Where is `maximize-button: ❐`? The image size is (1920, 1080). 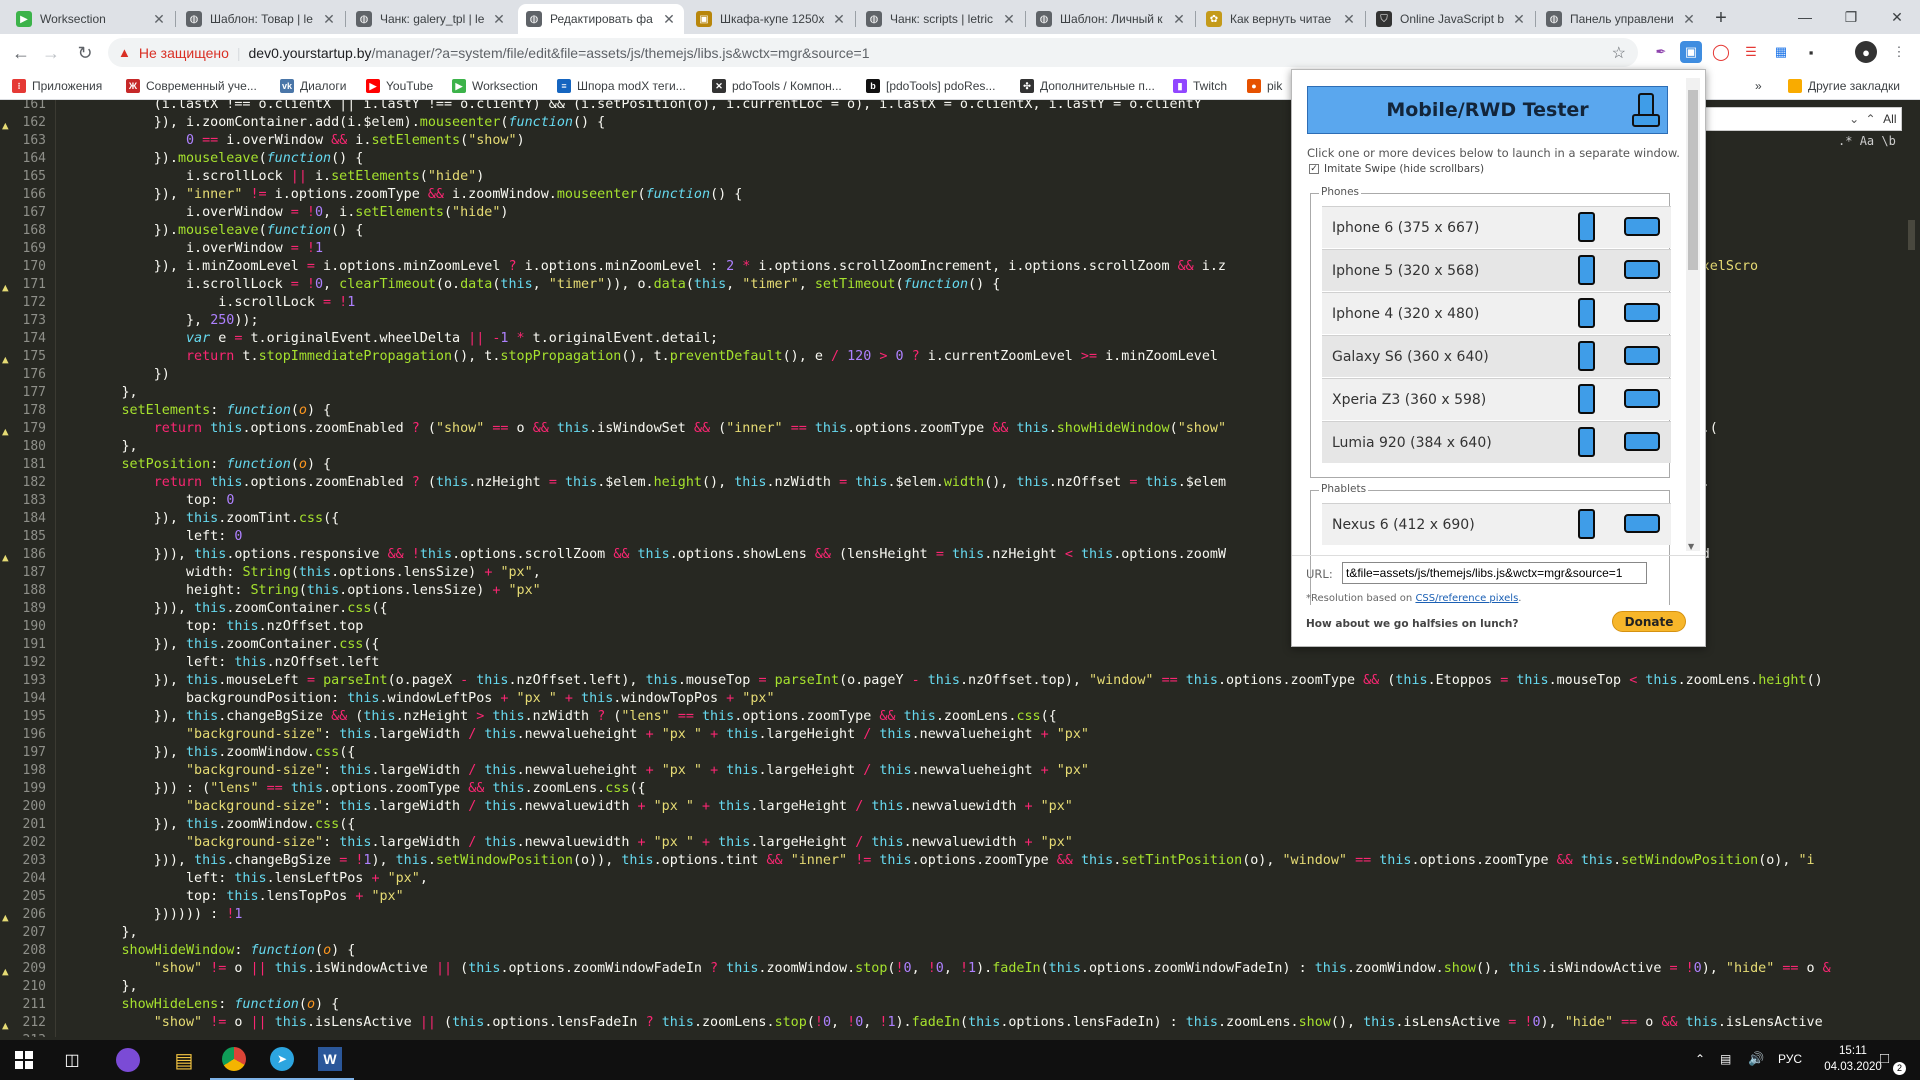
maximize-button: ❐ is located at coordinates (1851, 17).